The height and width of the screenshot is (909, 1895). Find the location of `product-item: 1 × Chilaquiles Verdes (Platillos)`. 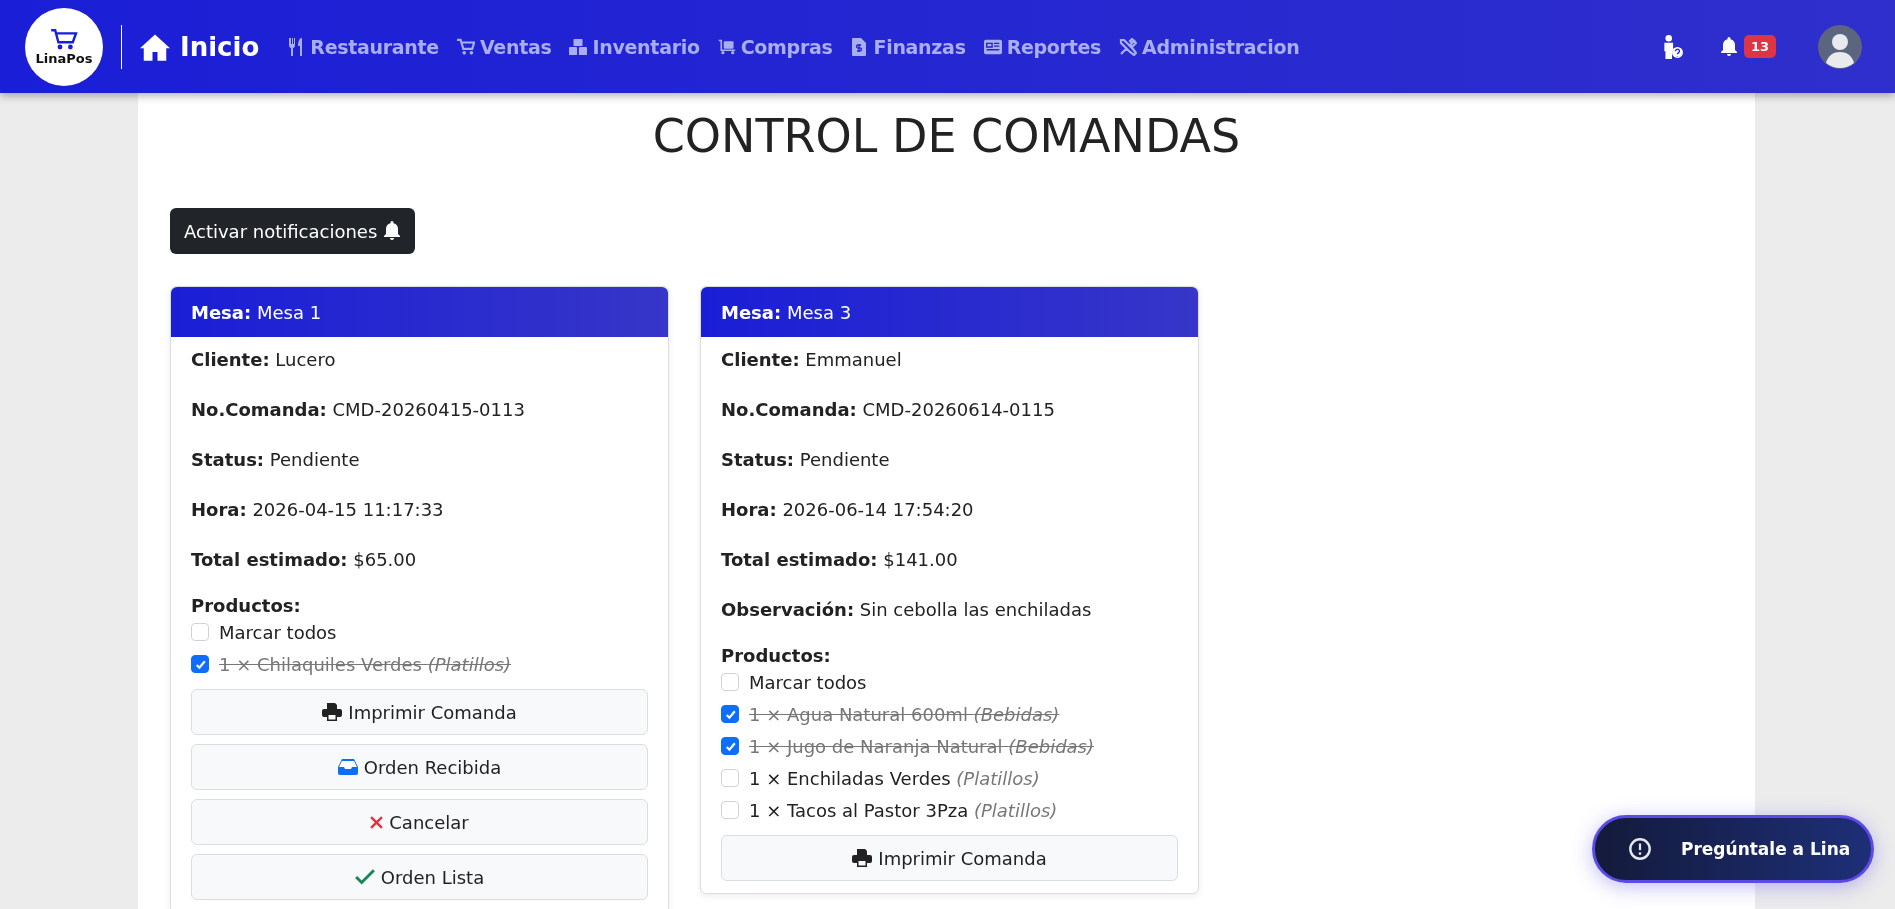

product-item: 1 × Chilaquiles Verdes (Platillos) is located at coordinates (365, 664).